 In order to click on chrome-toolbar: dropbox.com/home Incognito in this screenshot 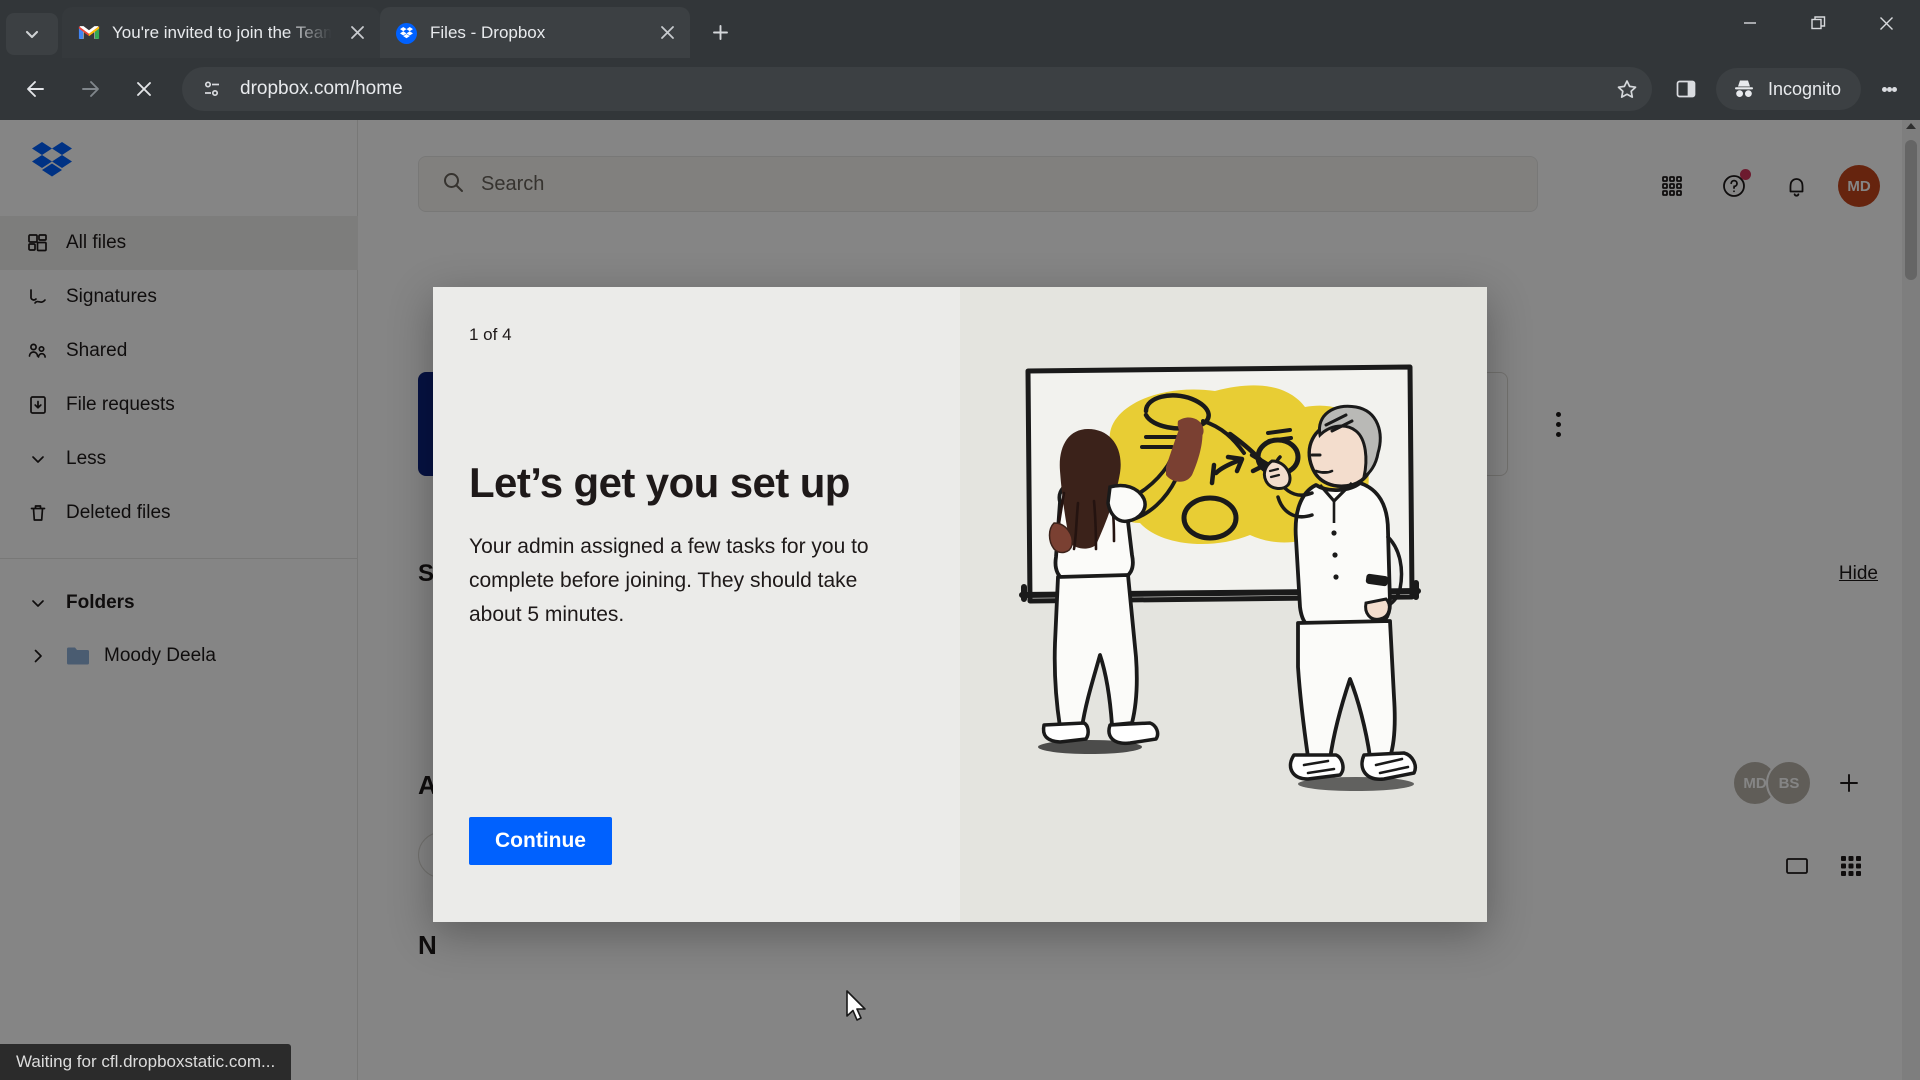, I will do `click(960, 89)`.